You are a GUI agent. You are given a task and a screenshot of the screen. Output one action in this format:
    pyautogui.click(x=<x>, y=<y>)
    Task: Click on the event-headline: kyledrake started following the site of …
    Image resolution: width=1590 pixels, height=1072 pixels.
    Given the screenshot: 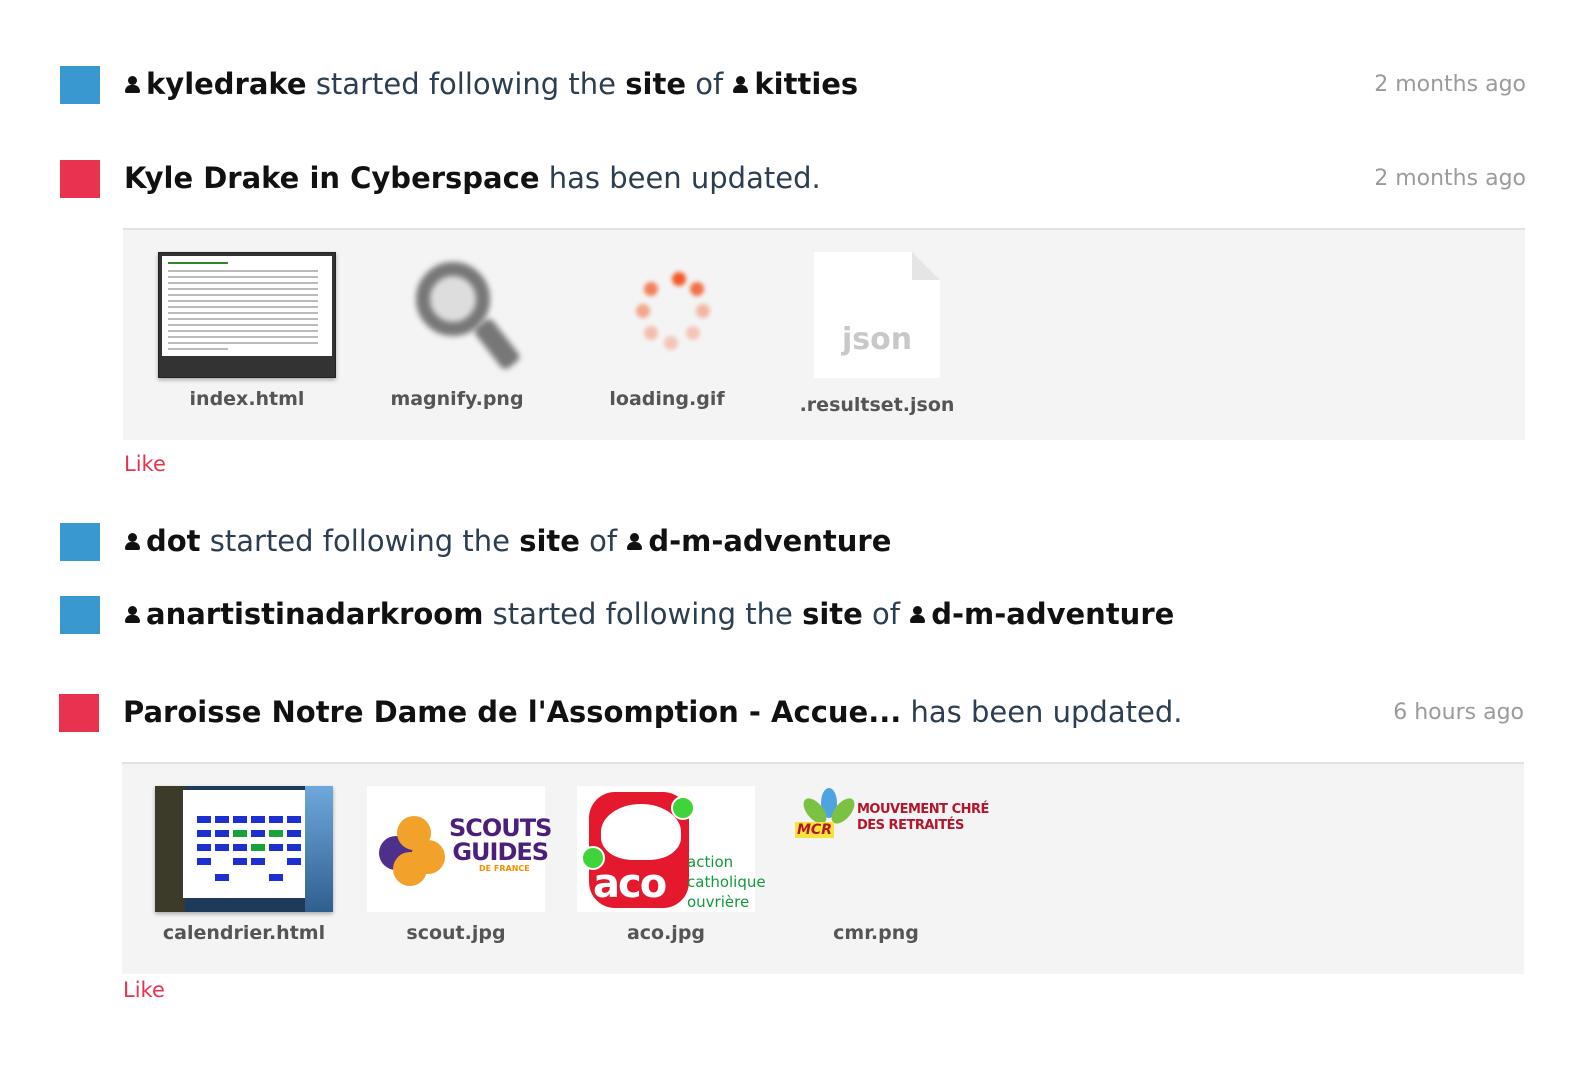 What is the action you would take?
    pyautogui.click(x=491, y=84)
    